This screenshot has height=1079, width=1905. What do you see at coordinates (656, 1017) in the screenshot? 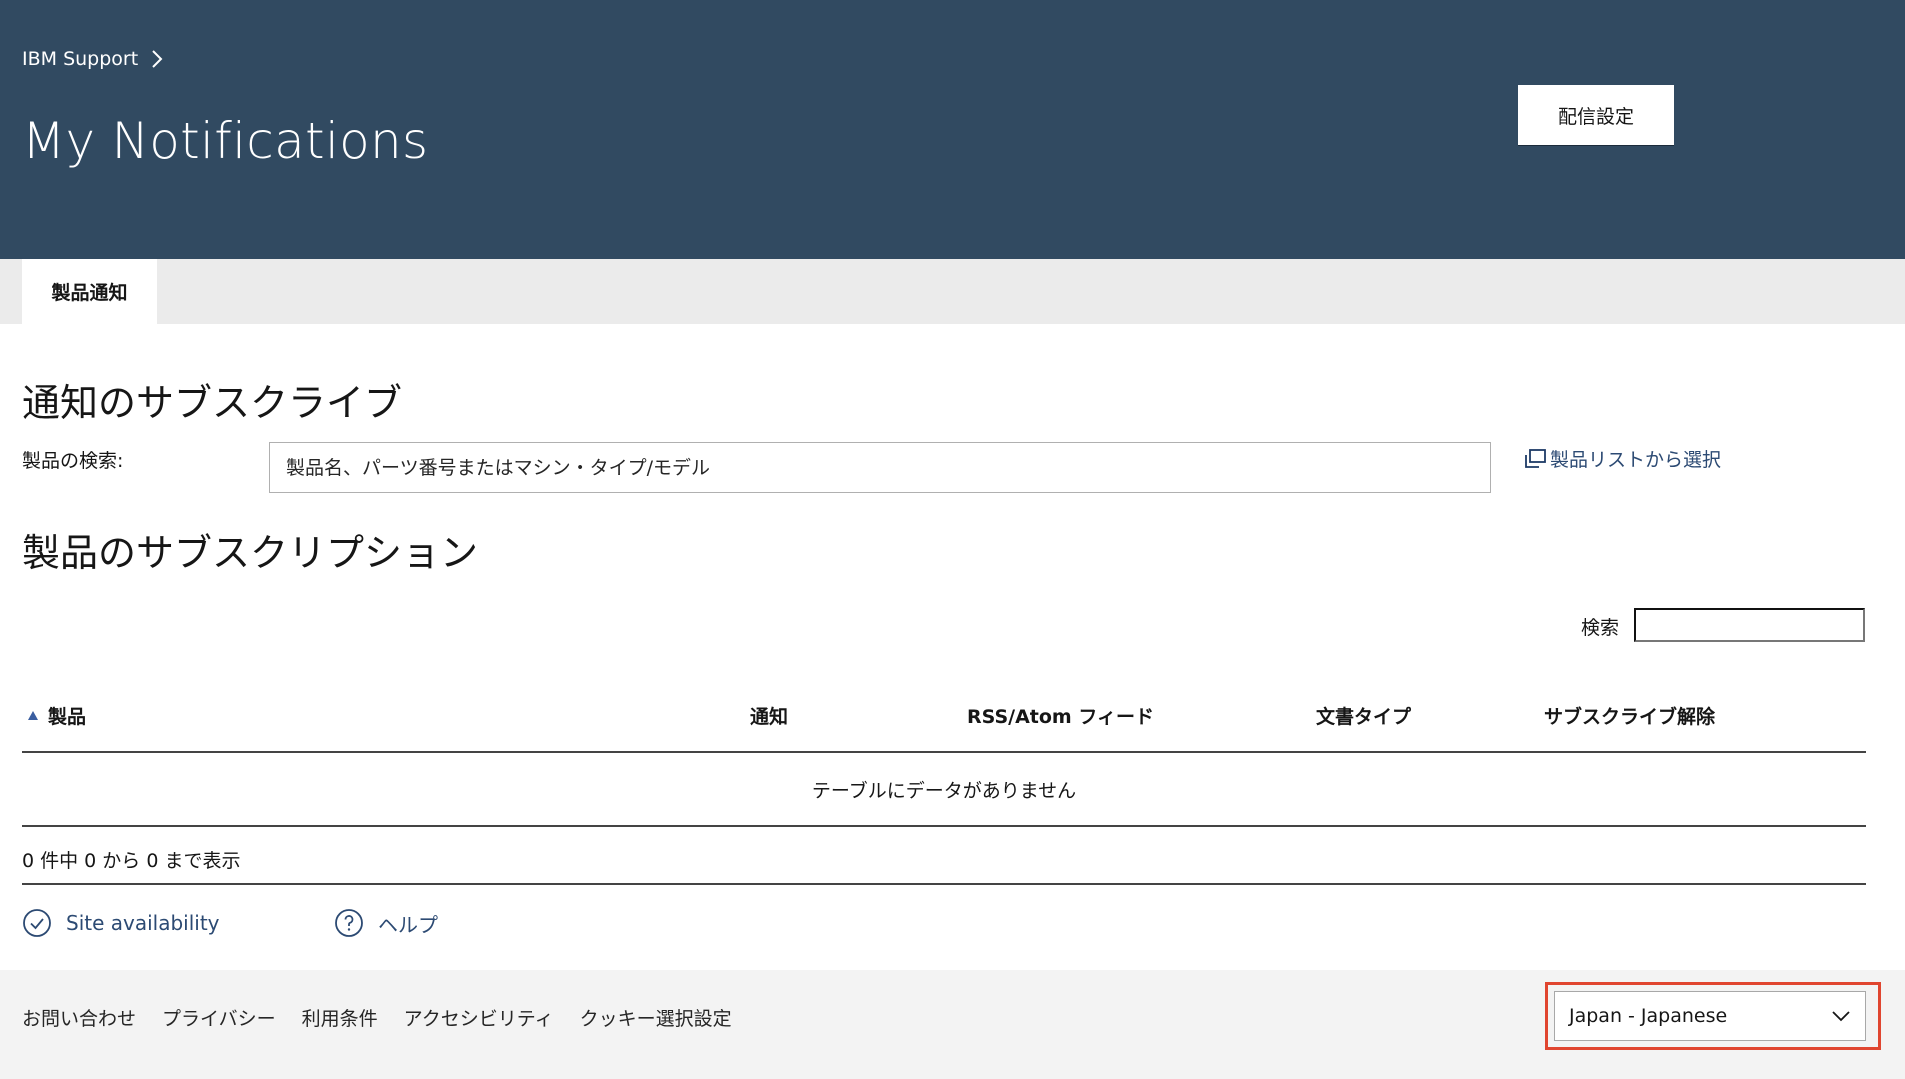
I see `footer-link-cookie-preferences: クッキー選択設定` at bounding box center [656, 1017].